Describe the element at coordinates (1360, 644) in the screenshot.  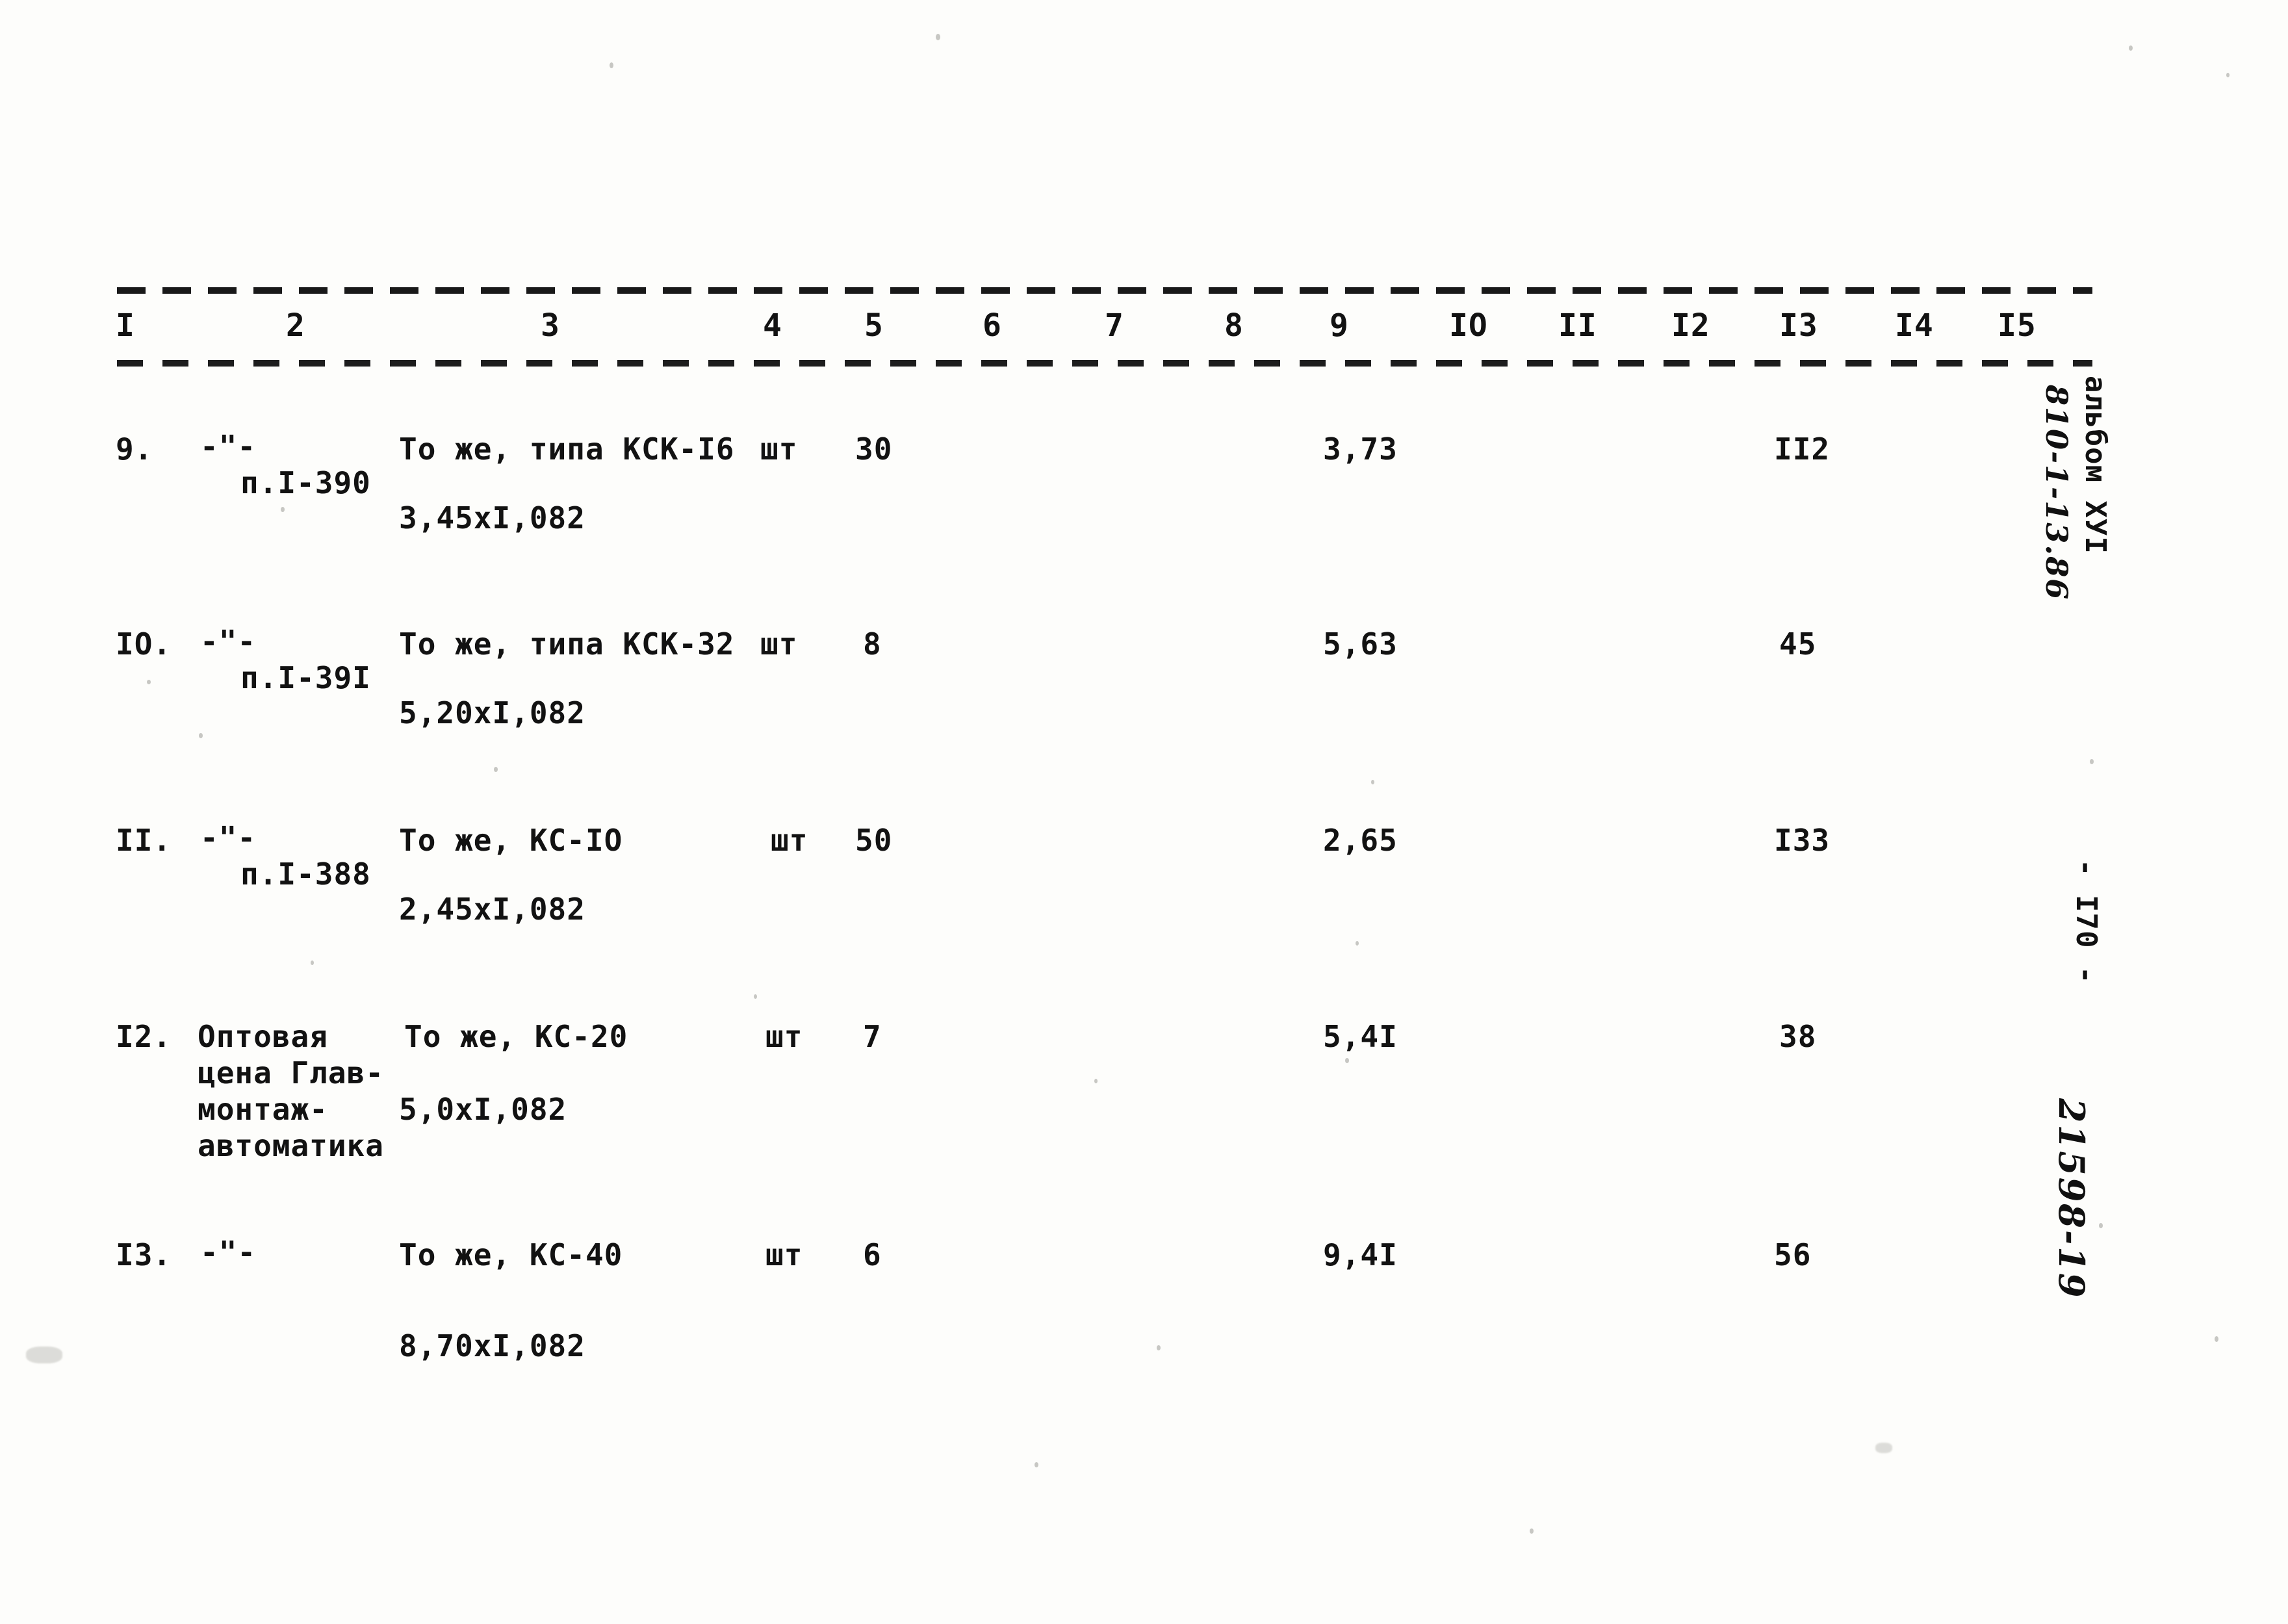
I see `row-col9-value: 5,63` at that location.